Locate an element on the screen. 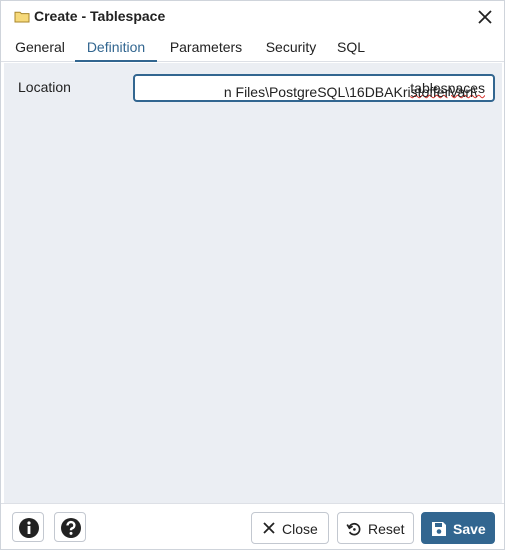 The height and width of the screenshot is (550, 505). save-button: Save is located at coordinates (458, 528).